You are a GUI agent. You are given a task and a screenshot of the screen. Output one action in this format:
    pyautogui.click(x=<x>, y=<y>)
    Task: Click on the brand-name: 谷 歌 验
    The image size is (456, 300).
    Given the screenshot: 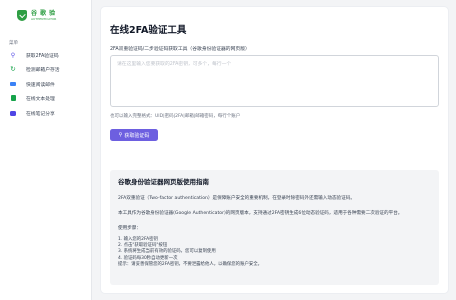 What is the action you would take?
    pyautogui.click(x=43, y=13)
    